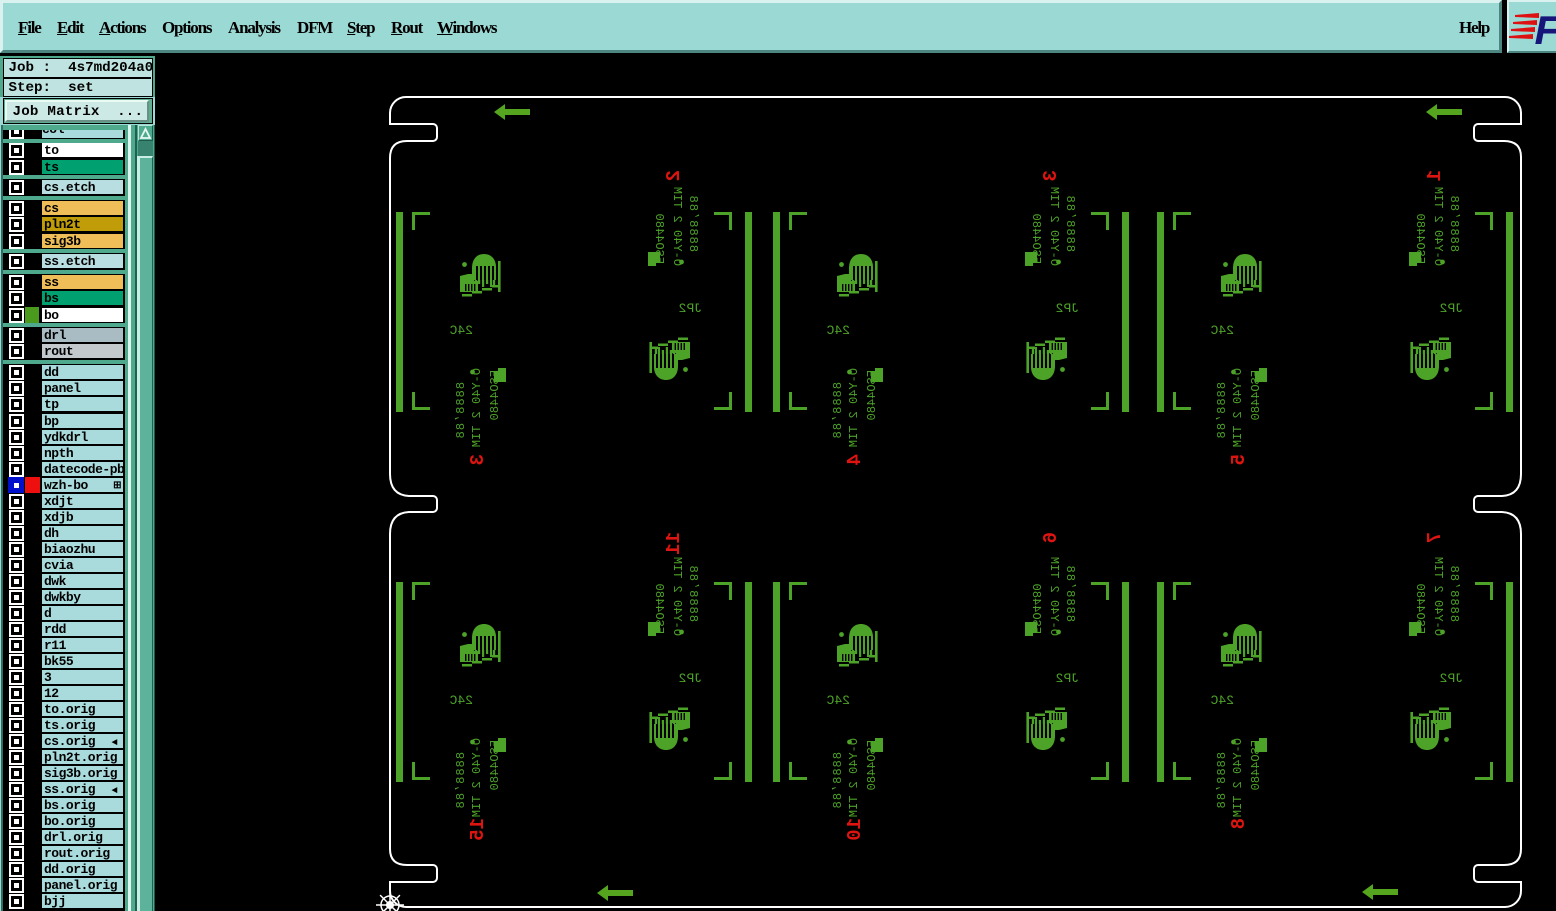 The image size is (1556, 911). What do you see at coordinates (855, 459) in the screenshot?
I see `svg-text: 4` at bounding box center [855, 459].